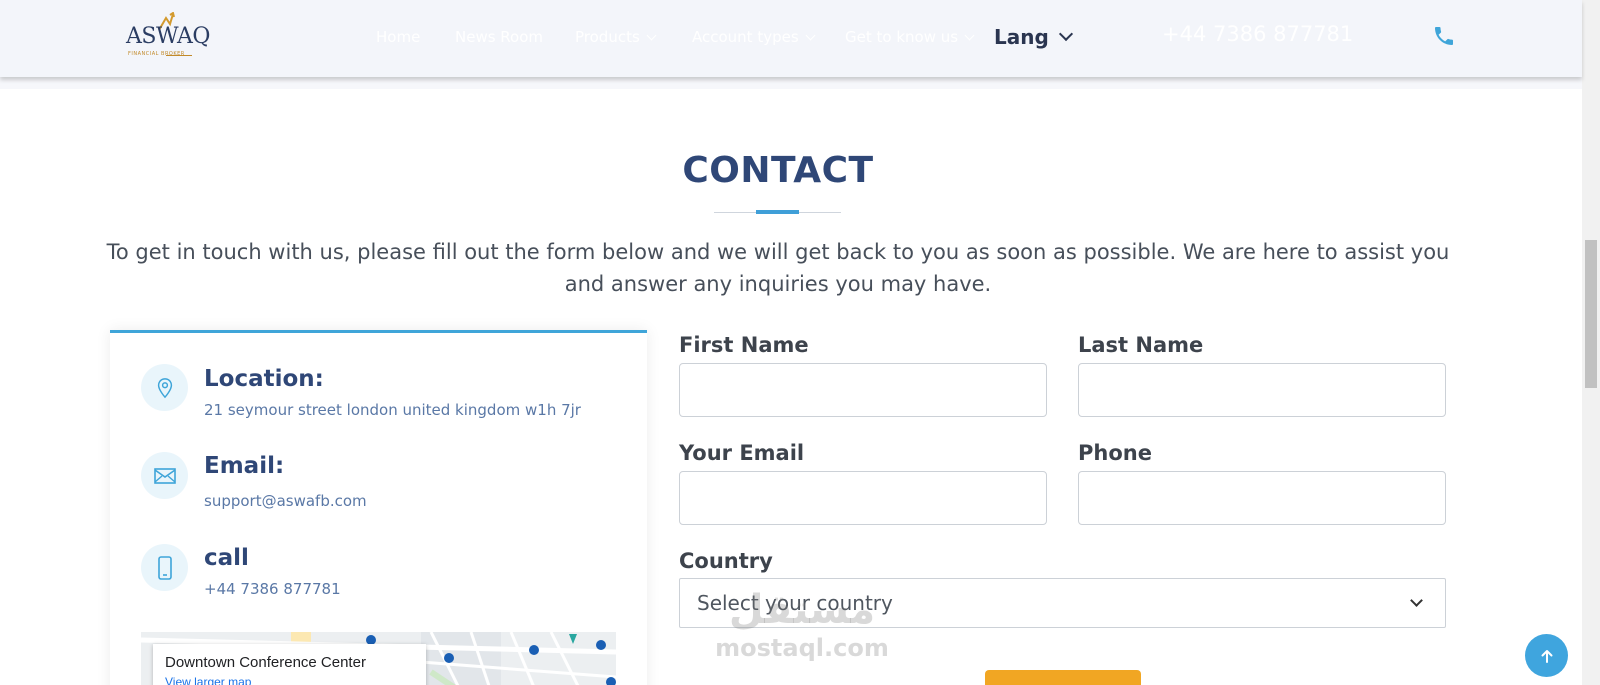  I want to click on nav-label: Home, so click(398, 37).